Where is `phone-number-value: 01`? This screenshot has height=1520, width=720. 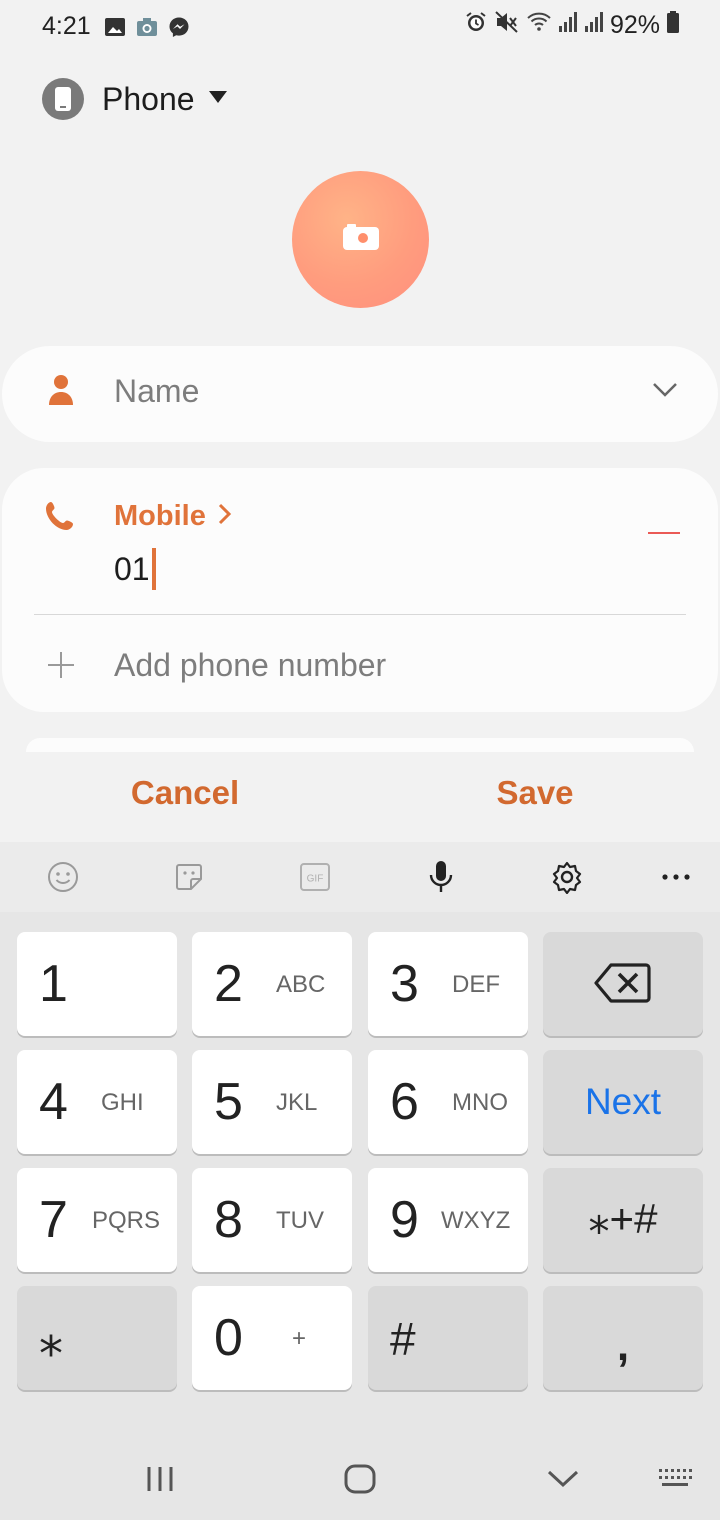
phone-number-value: 01 is located at coordinates (132, 568).